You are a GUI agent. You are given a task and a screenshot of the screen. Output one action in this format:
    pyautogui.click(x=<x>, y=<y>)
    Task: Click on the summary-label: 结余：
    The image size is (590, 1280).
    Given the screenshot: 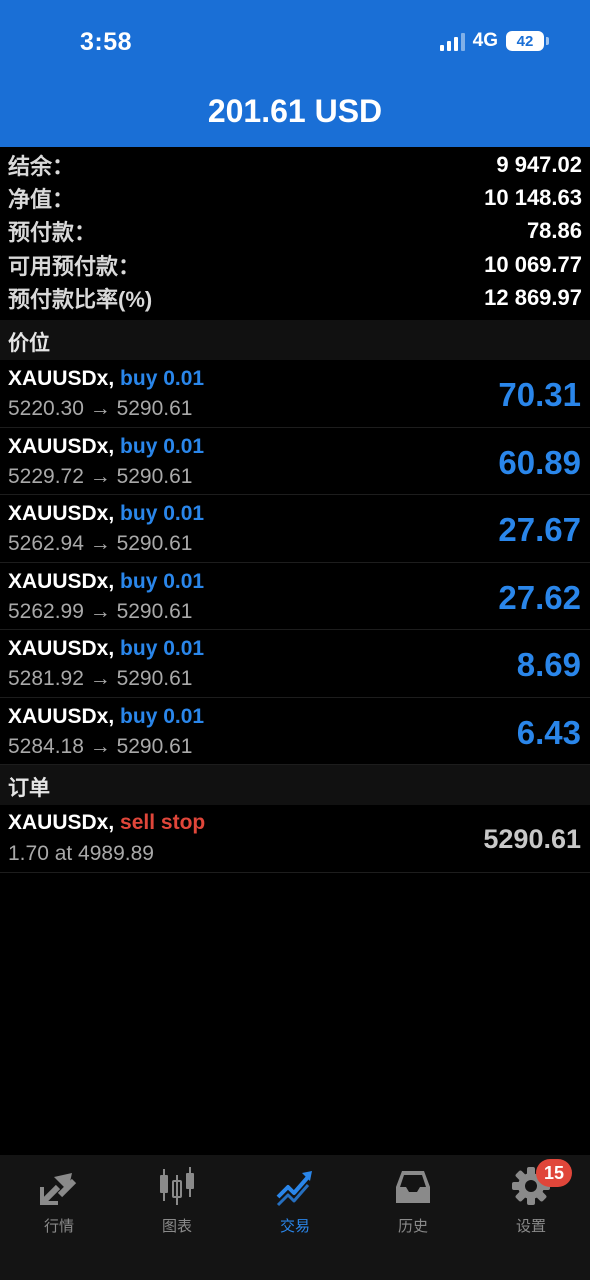 What is the action you would take?
    pyautogui.click(x=41, y=166)
    